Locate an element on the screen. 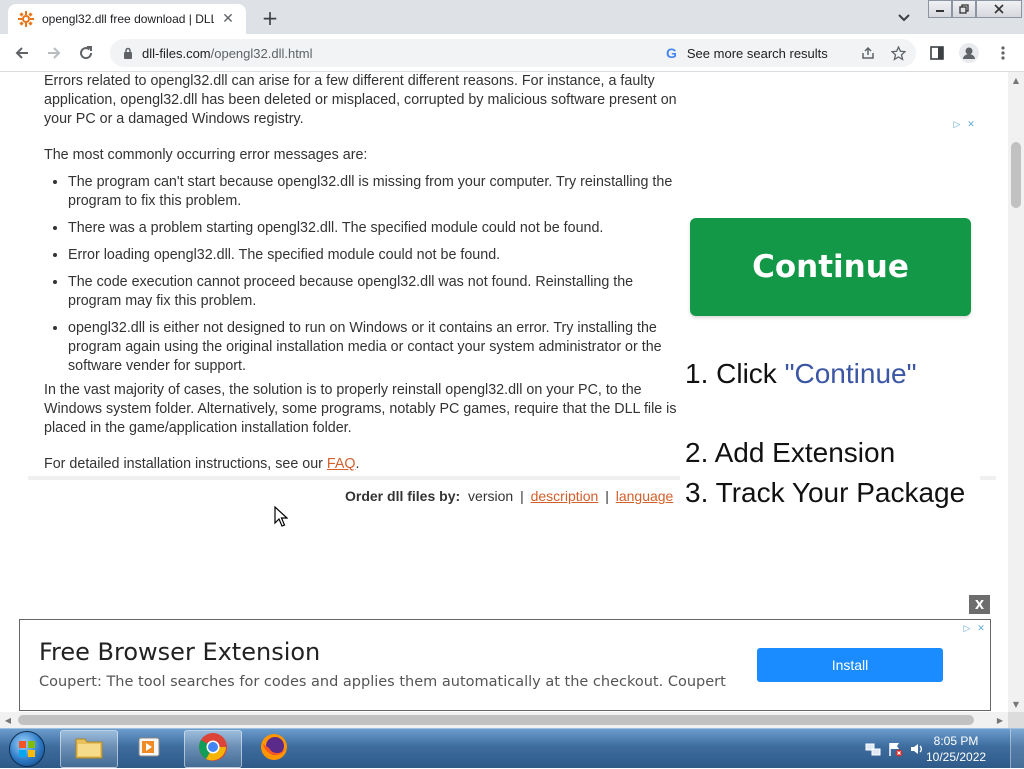  scrollbar-corner is located at coordinates (1016, 720).